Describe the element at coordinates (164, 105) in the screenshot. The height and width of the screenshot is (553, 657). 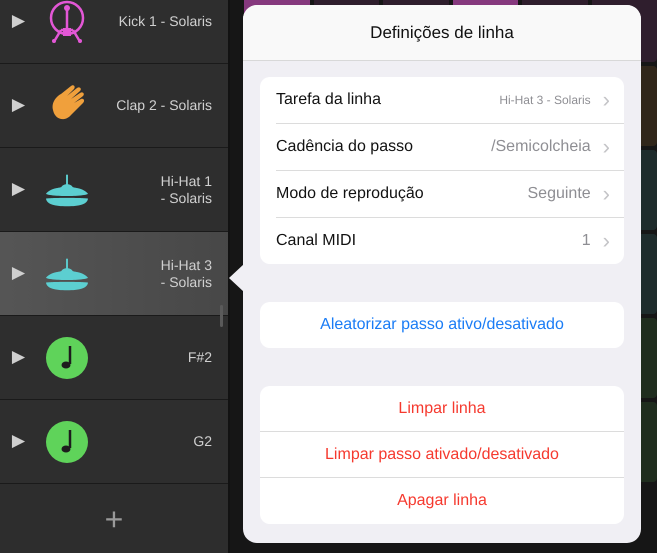
I see `track-name: Clap 2 - Solaris` at that location.